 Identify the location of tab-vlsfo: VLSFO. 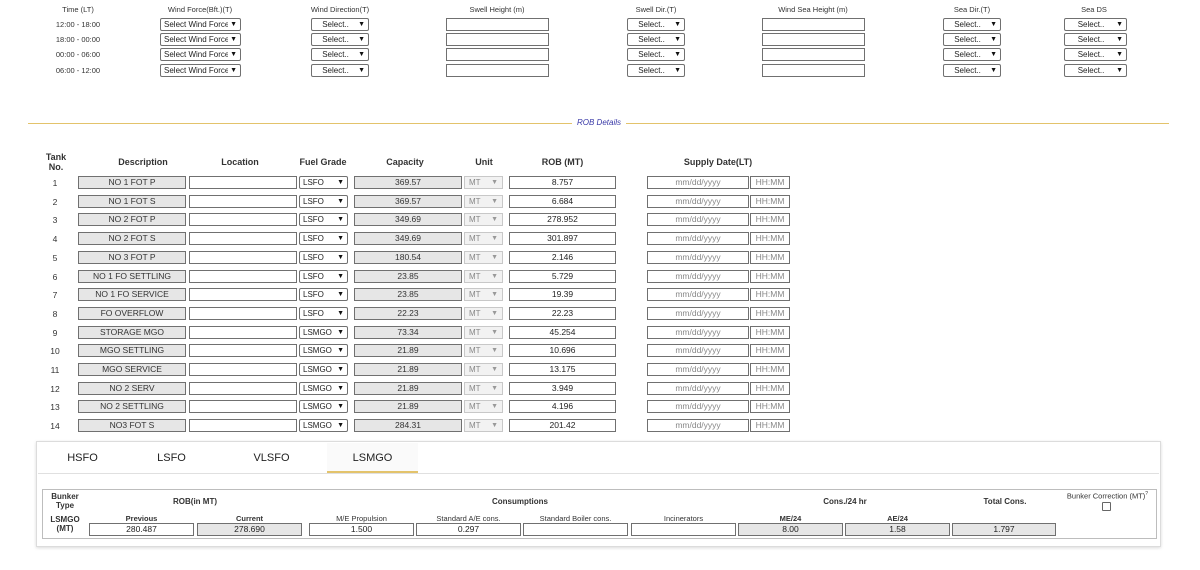
(271, 458).